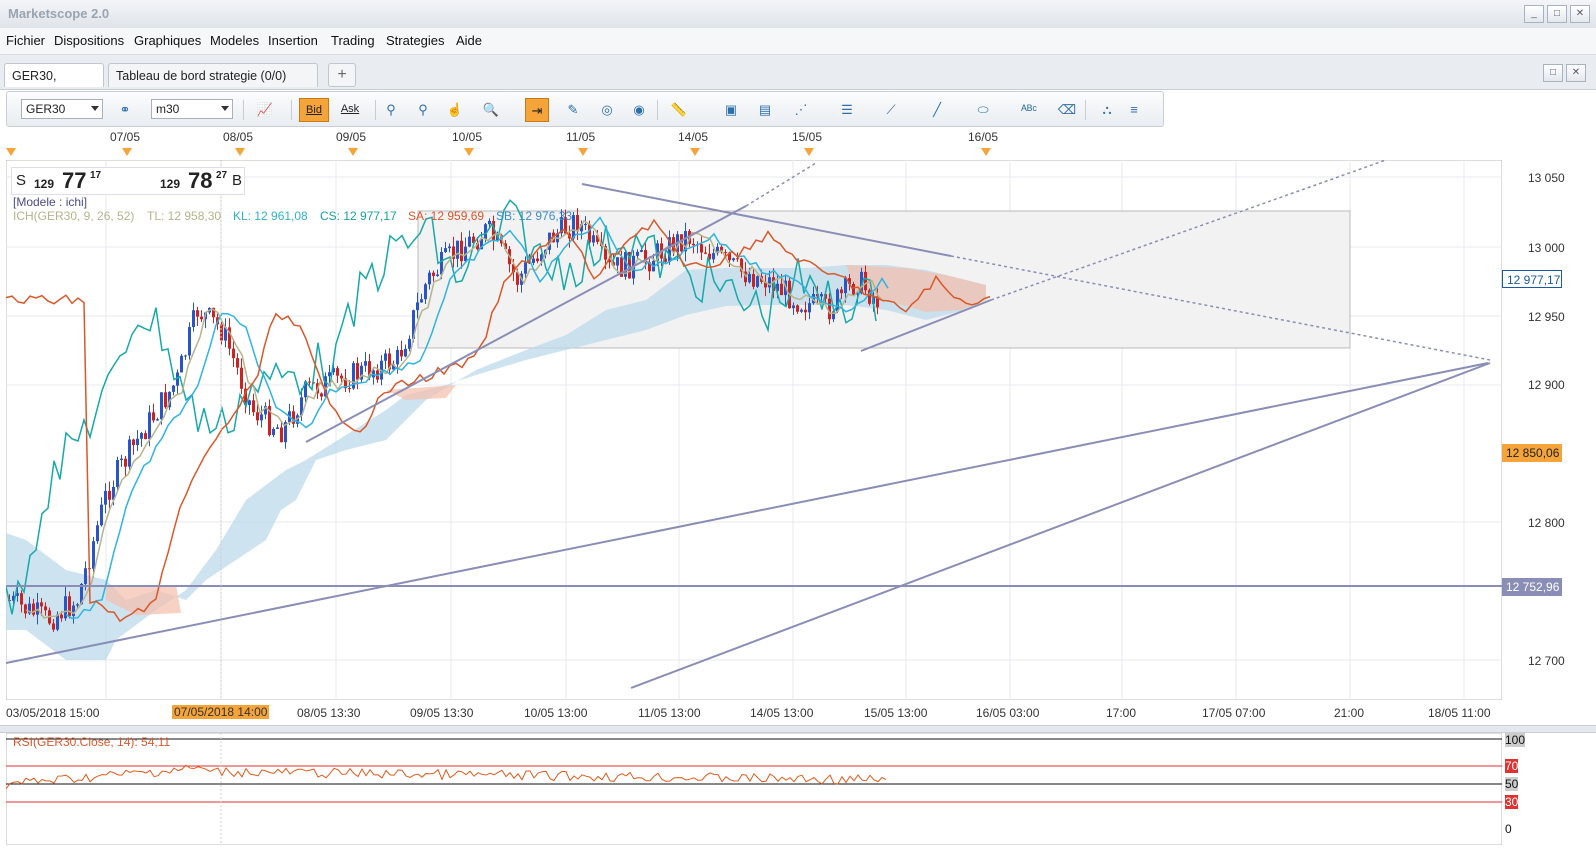 The height and width of the screenshot is (860, 1596). What do you see at coordinates (192, 109) in the screenshot?
I see `timeframe-select: m30` at bounding box center [192, 109].